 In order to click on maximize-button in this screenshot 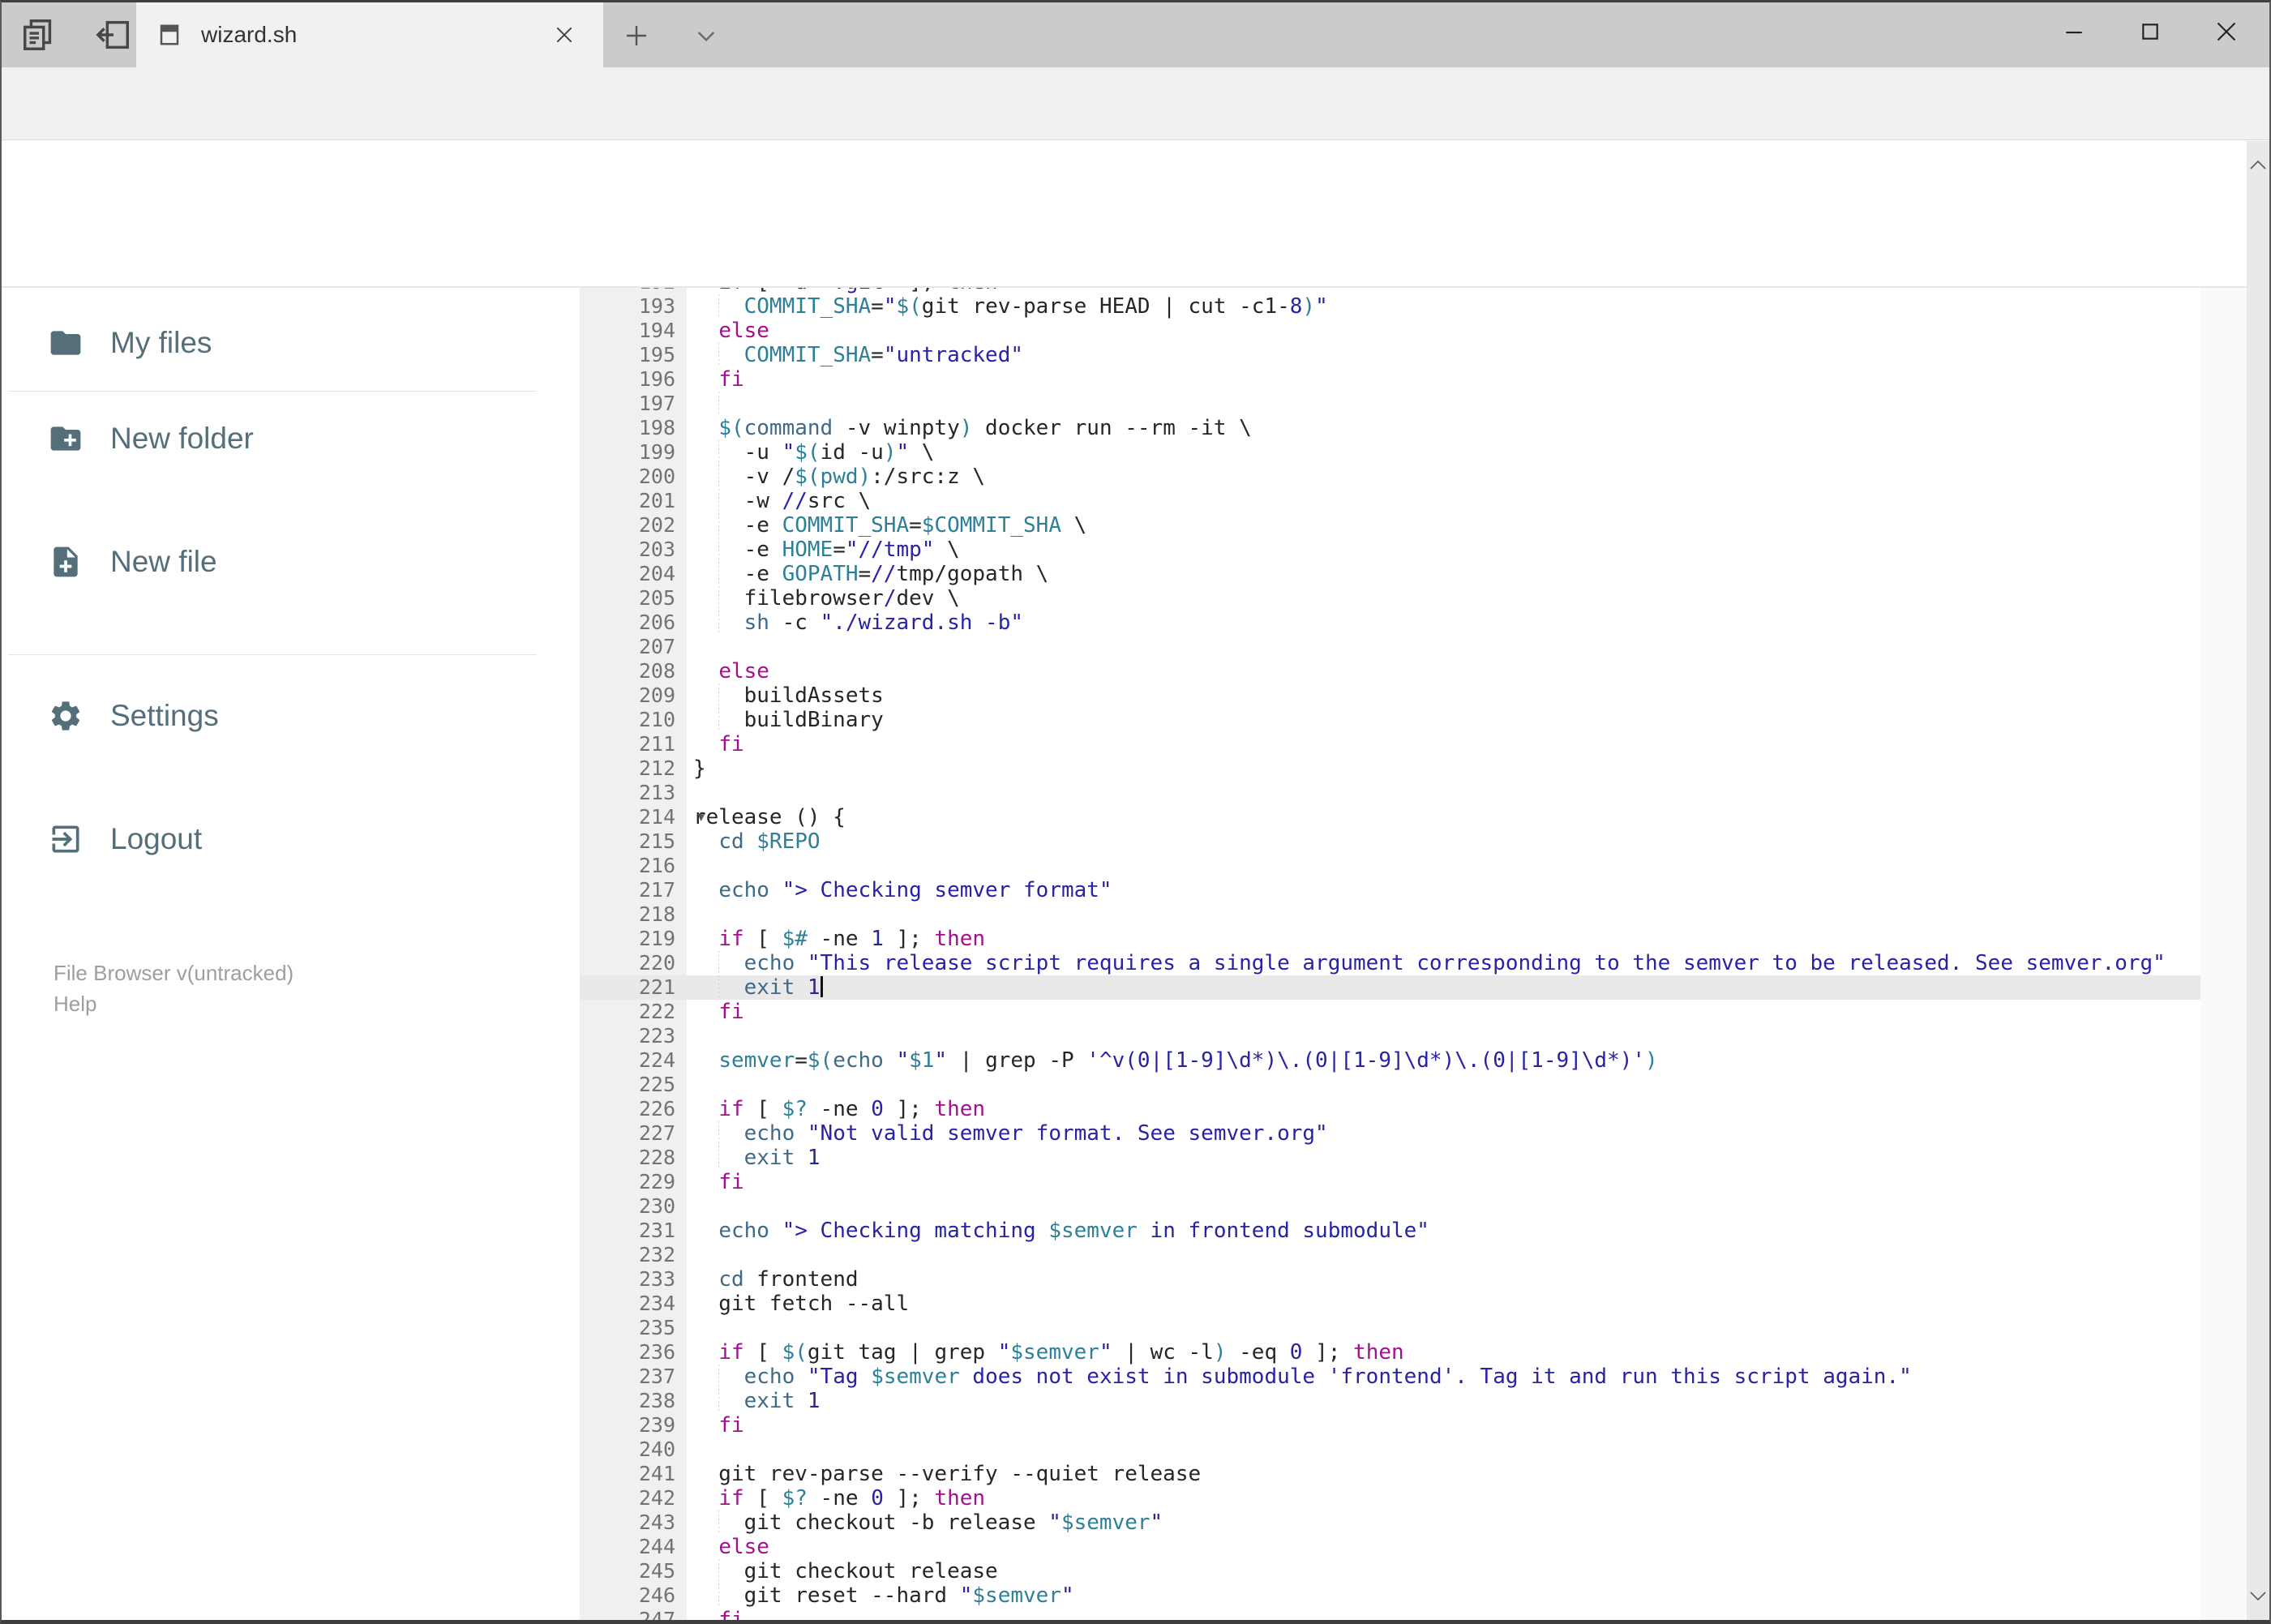, I will do `click(2150, 32)`.